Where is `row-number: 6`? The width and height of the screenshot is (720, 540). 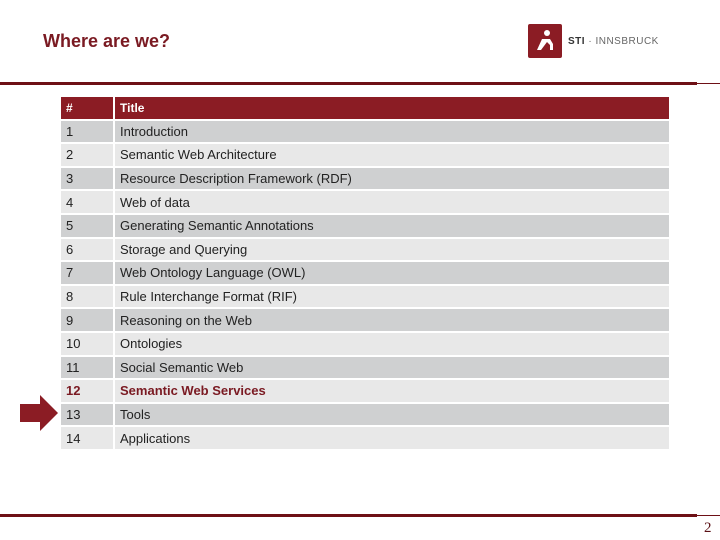
row-number: 6 is located at coordinates (87, 249).